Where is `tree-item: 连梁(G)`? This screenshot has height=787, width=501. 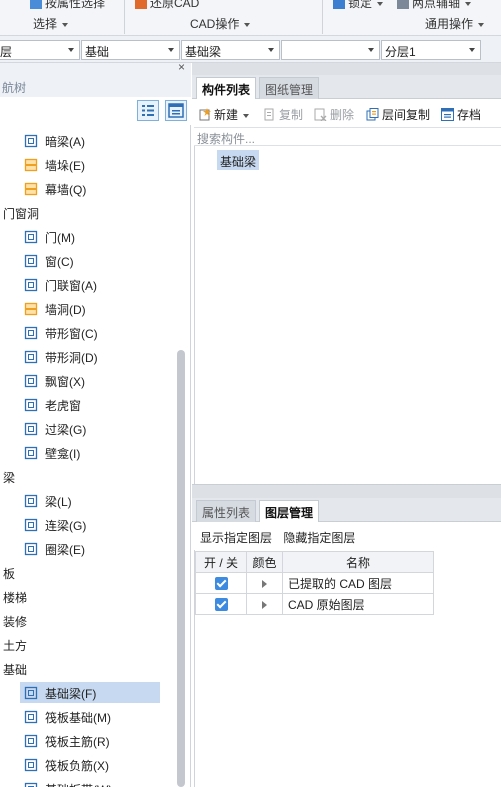 tree-item: 连梁(G) is located at coordinates (90, 524).